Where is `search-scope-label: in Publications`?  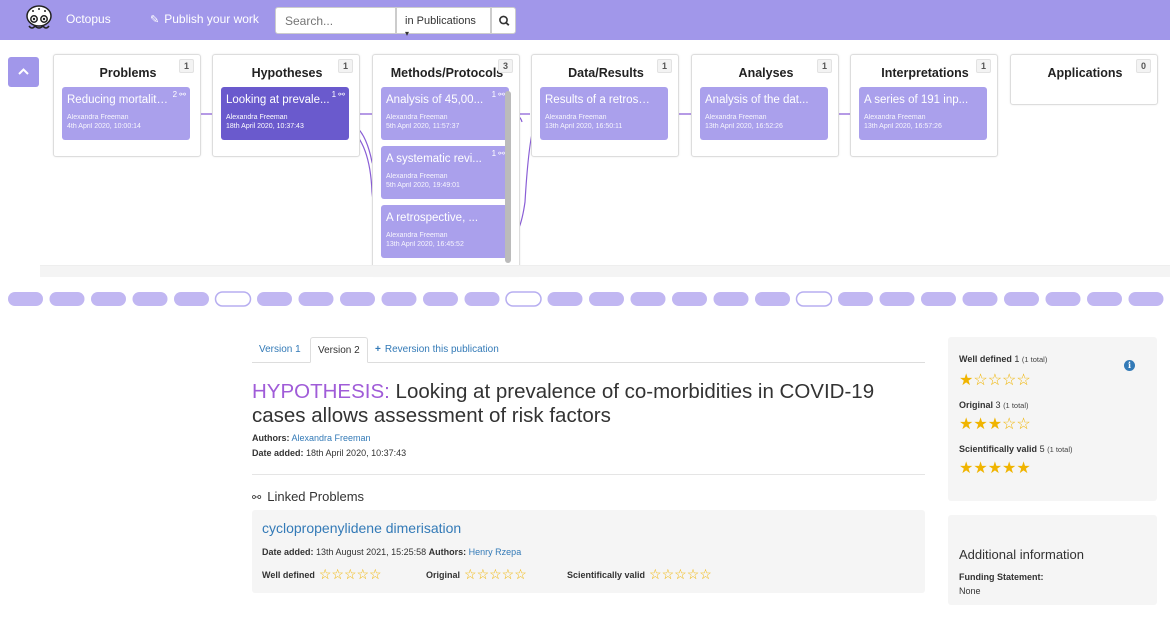 search-scope-label: in Publications is located at coordinates (440, 21).